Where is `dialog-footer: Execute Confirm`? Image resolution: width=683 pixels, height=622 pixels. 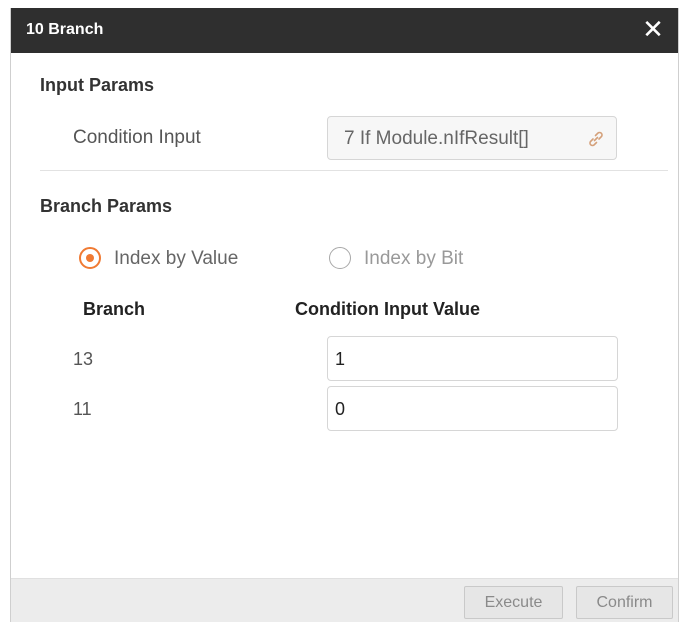 dialog-footer: Execute Confirm is located at coordinates (344, 600).